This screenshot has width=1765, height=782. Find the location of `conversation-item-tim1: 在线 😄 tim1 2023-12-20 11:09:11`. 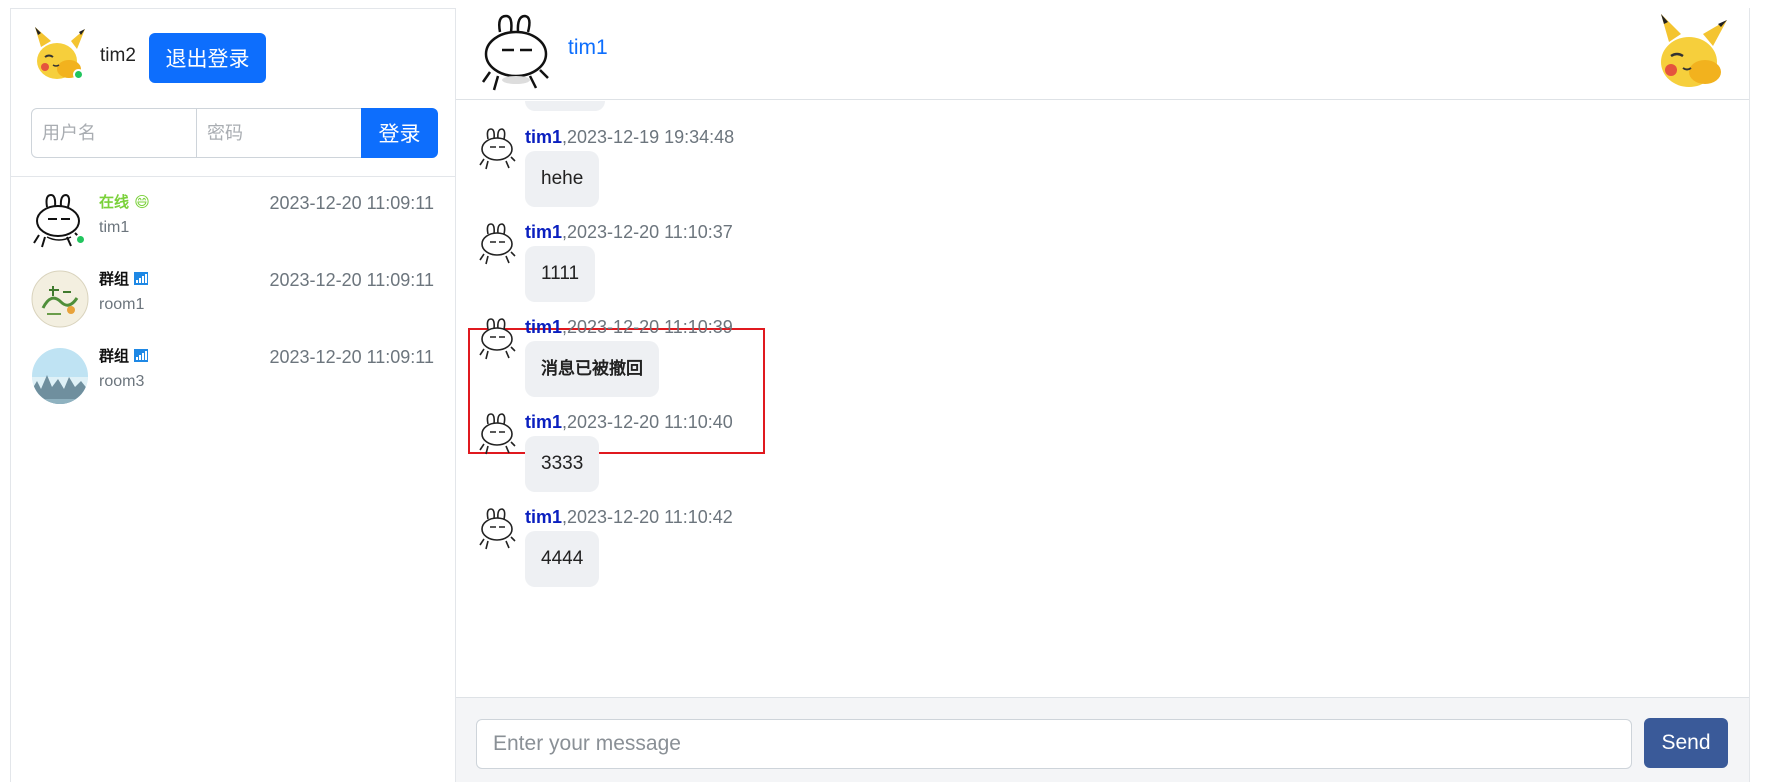

conversation-item-tim1: 在线 😄 tim1 2023-12-20 11:09:11 is located at coordinates (233, 225).